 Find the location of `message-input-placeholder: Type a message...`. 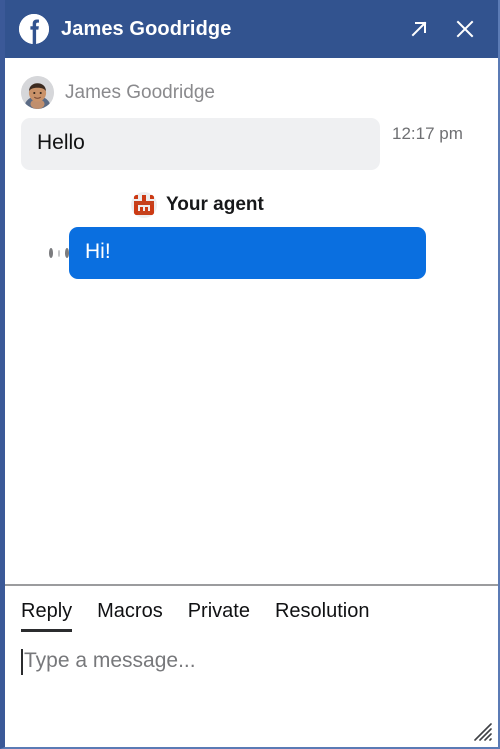

message-input-placeholder: Type a message... is located at coordinates (110, 660).